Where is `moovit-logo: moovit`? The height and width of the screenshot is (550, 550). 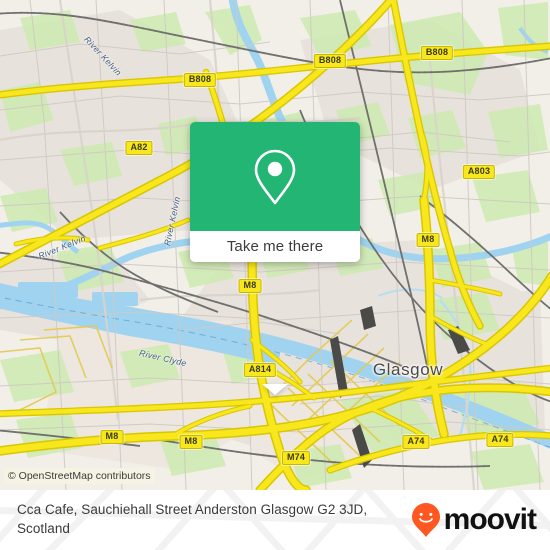 moovit-logo: moovit is located at coordinates (480, 520).